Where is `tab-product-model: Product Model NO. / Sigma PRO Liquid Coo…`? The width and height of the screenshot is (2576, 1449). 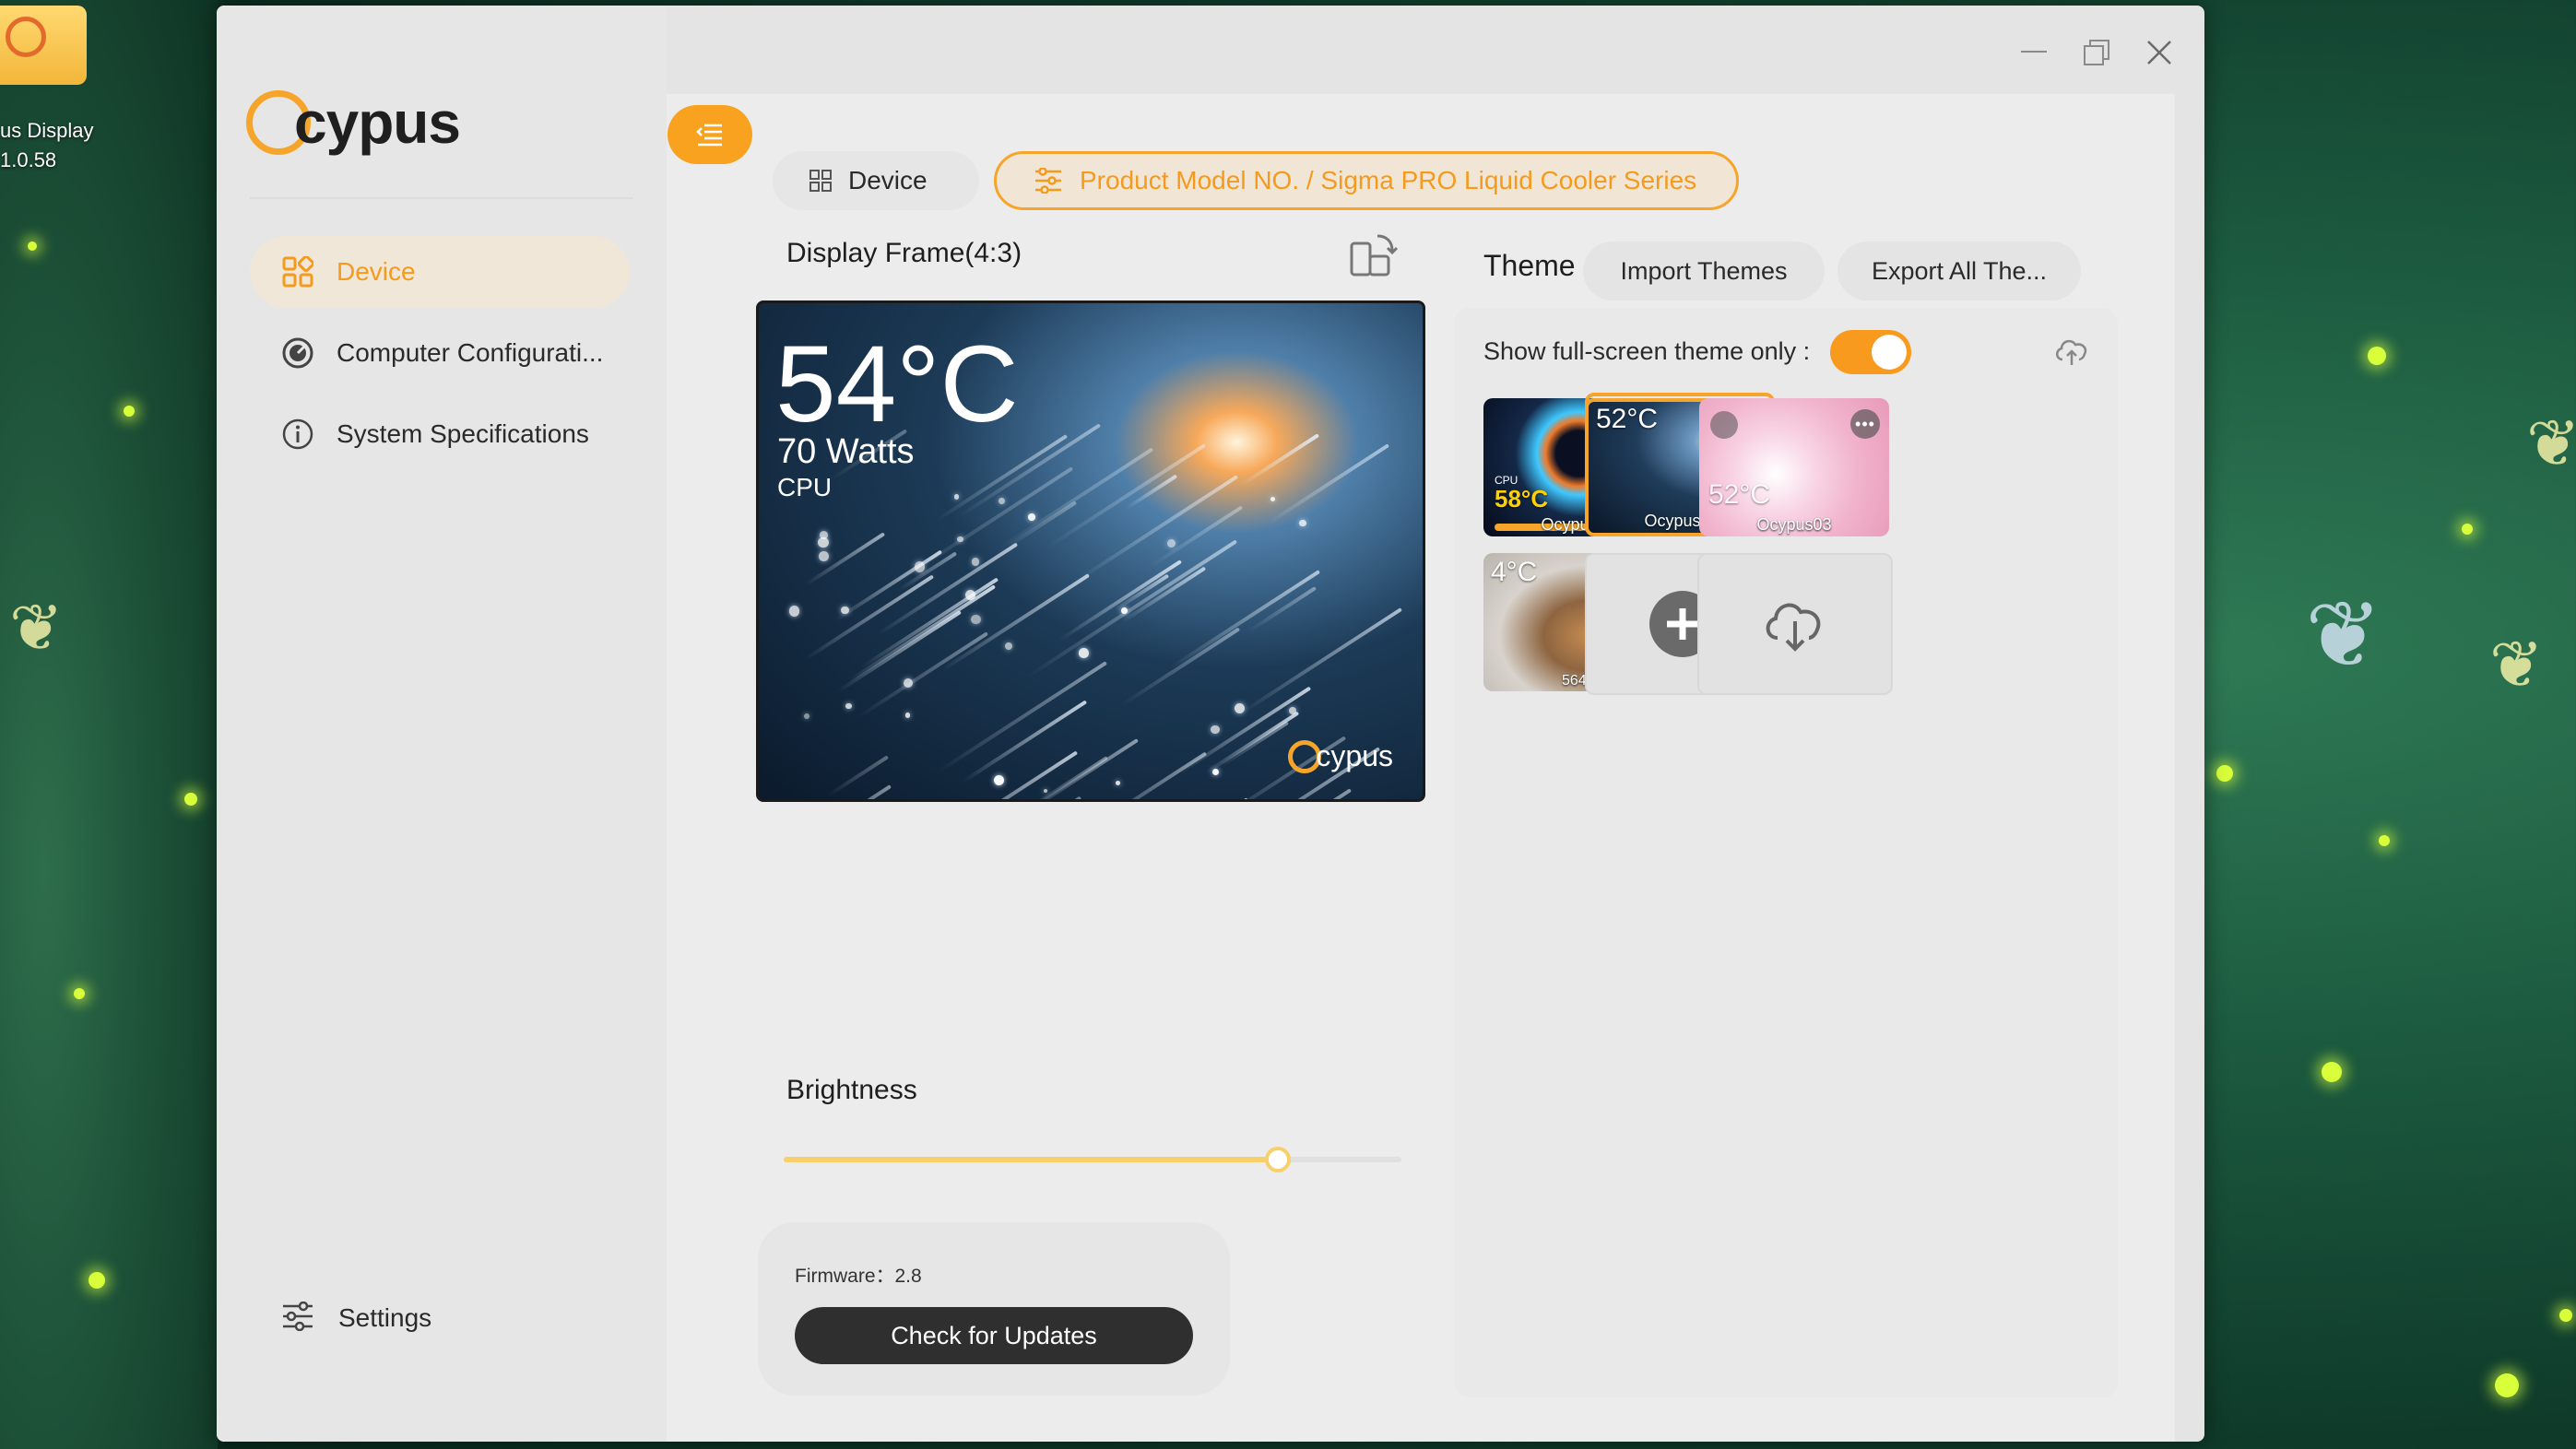 tab-product-model: Product Model NO. / Sigma PRO Liquid Coo… is located at coordinates (1366, 180).